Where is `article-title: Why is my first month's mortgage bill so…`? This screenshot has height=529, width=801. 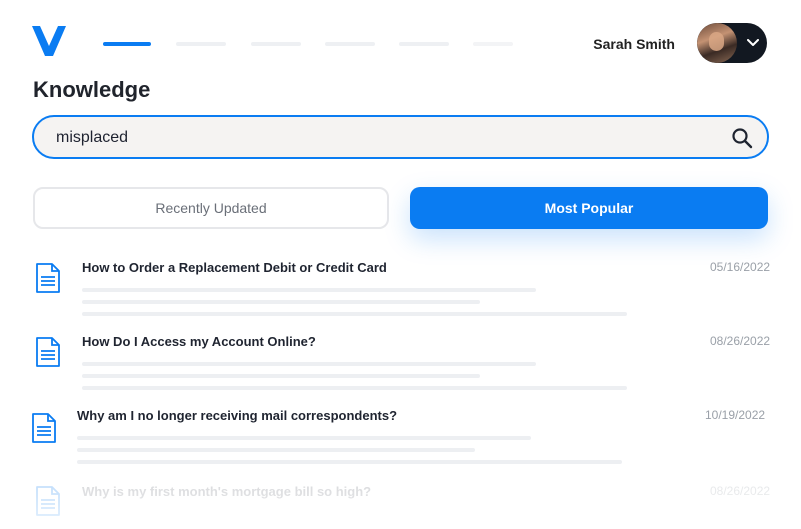
article-title: Why is my first month's mortgage bill so… is located at coordinates (226, 491).